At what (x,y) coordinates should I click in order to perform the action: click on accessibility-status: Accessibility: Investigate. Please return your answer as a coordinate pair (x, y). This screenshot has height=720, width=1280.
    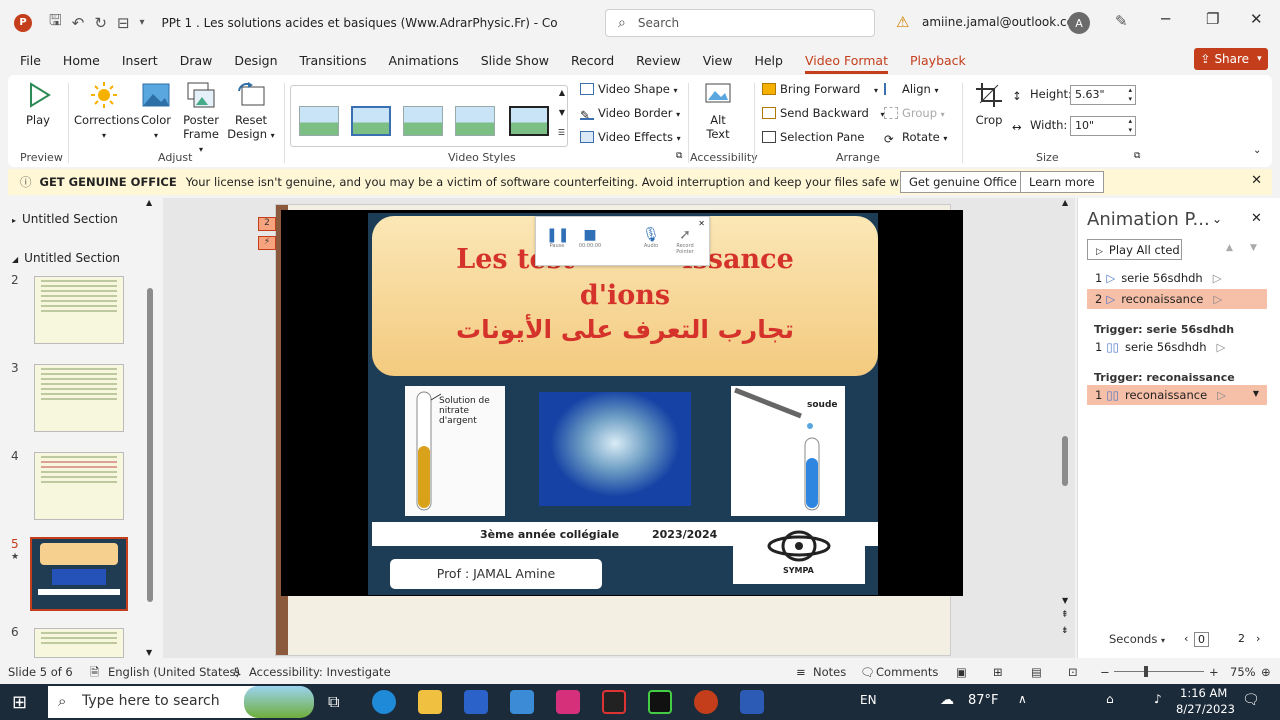
    Looking at the image, I should click on (320, 672).